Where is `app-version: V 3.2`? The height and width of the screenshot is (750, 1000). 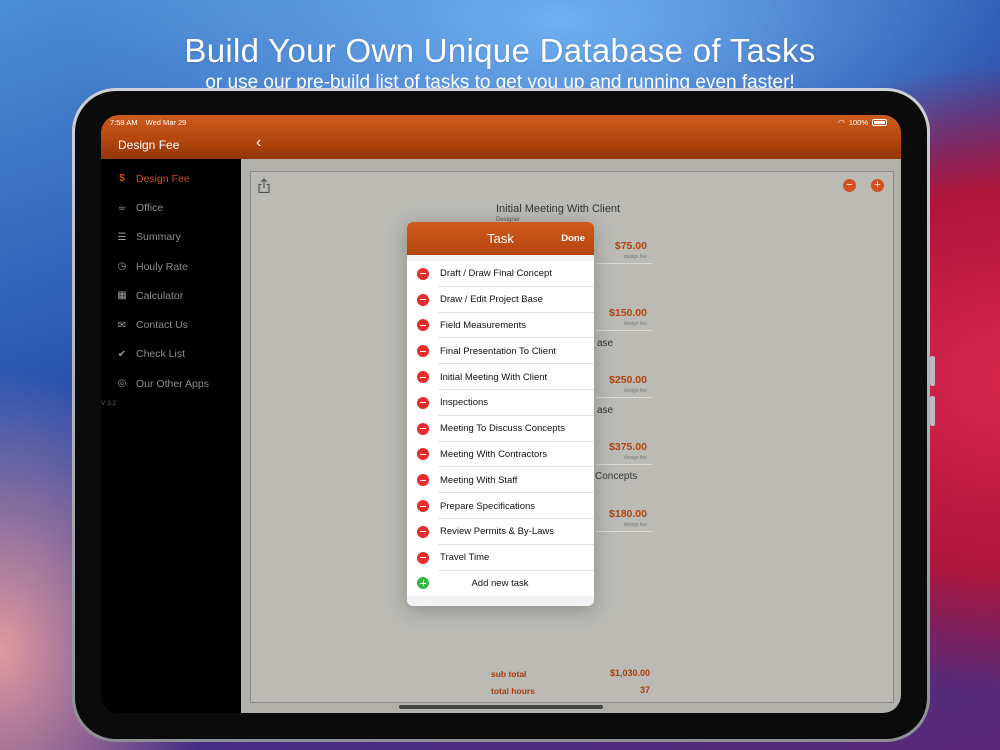 app-version: V 3.2 is located at coordinates (109, 404).